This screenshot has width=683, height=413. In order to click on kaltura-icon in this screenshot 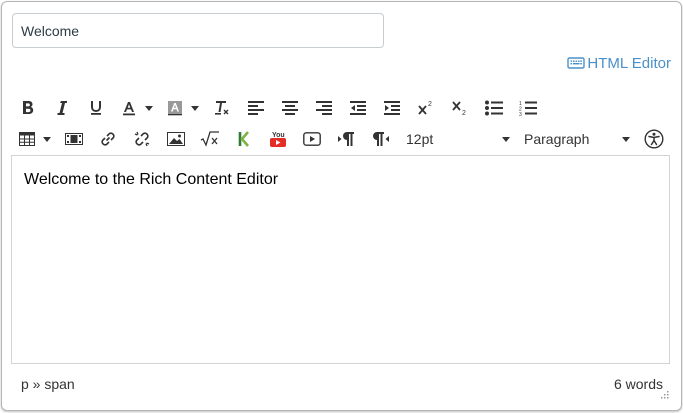, I will do `click(243, 139)`.